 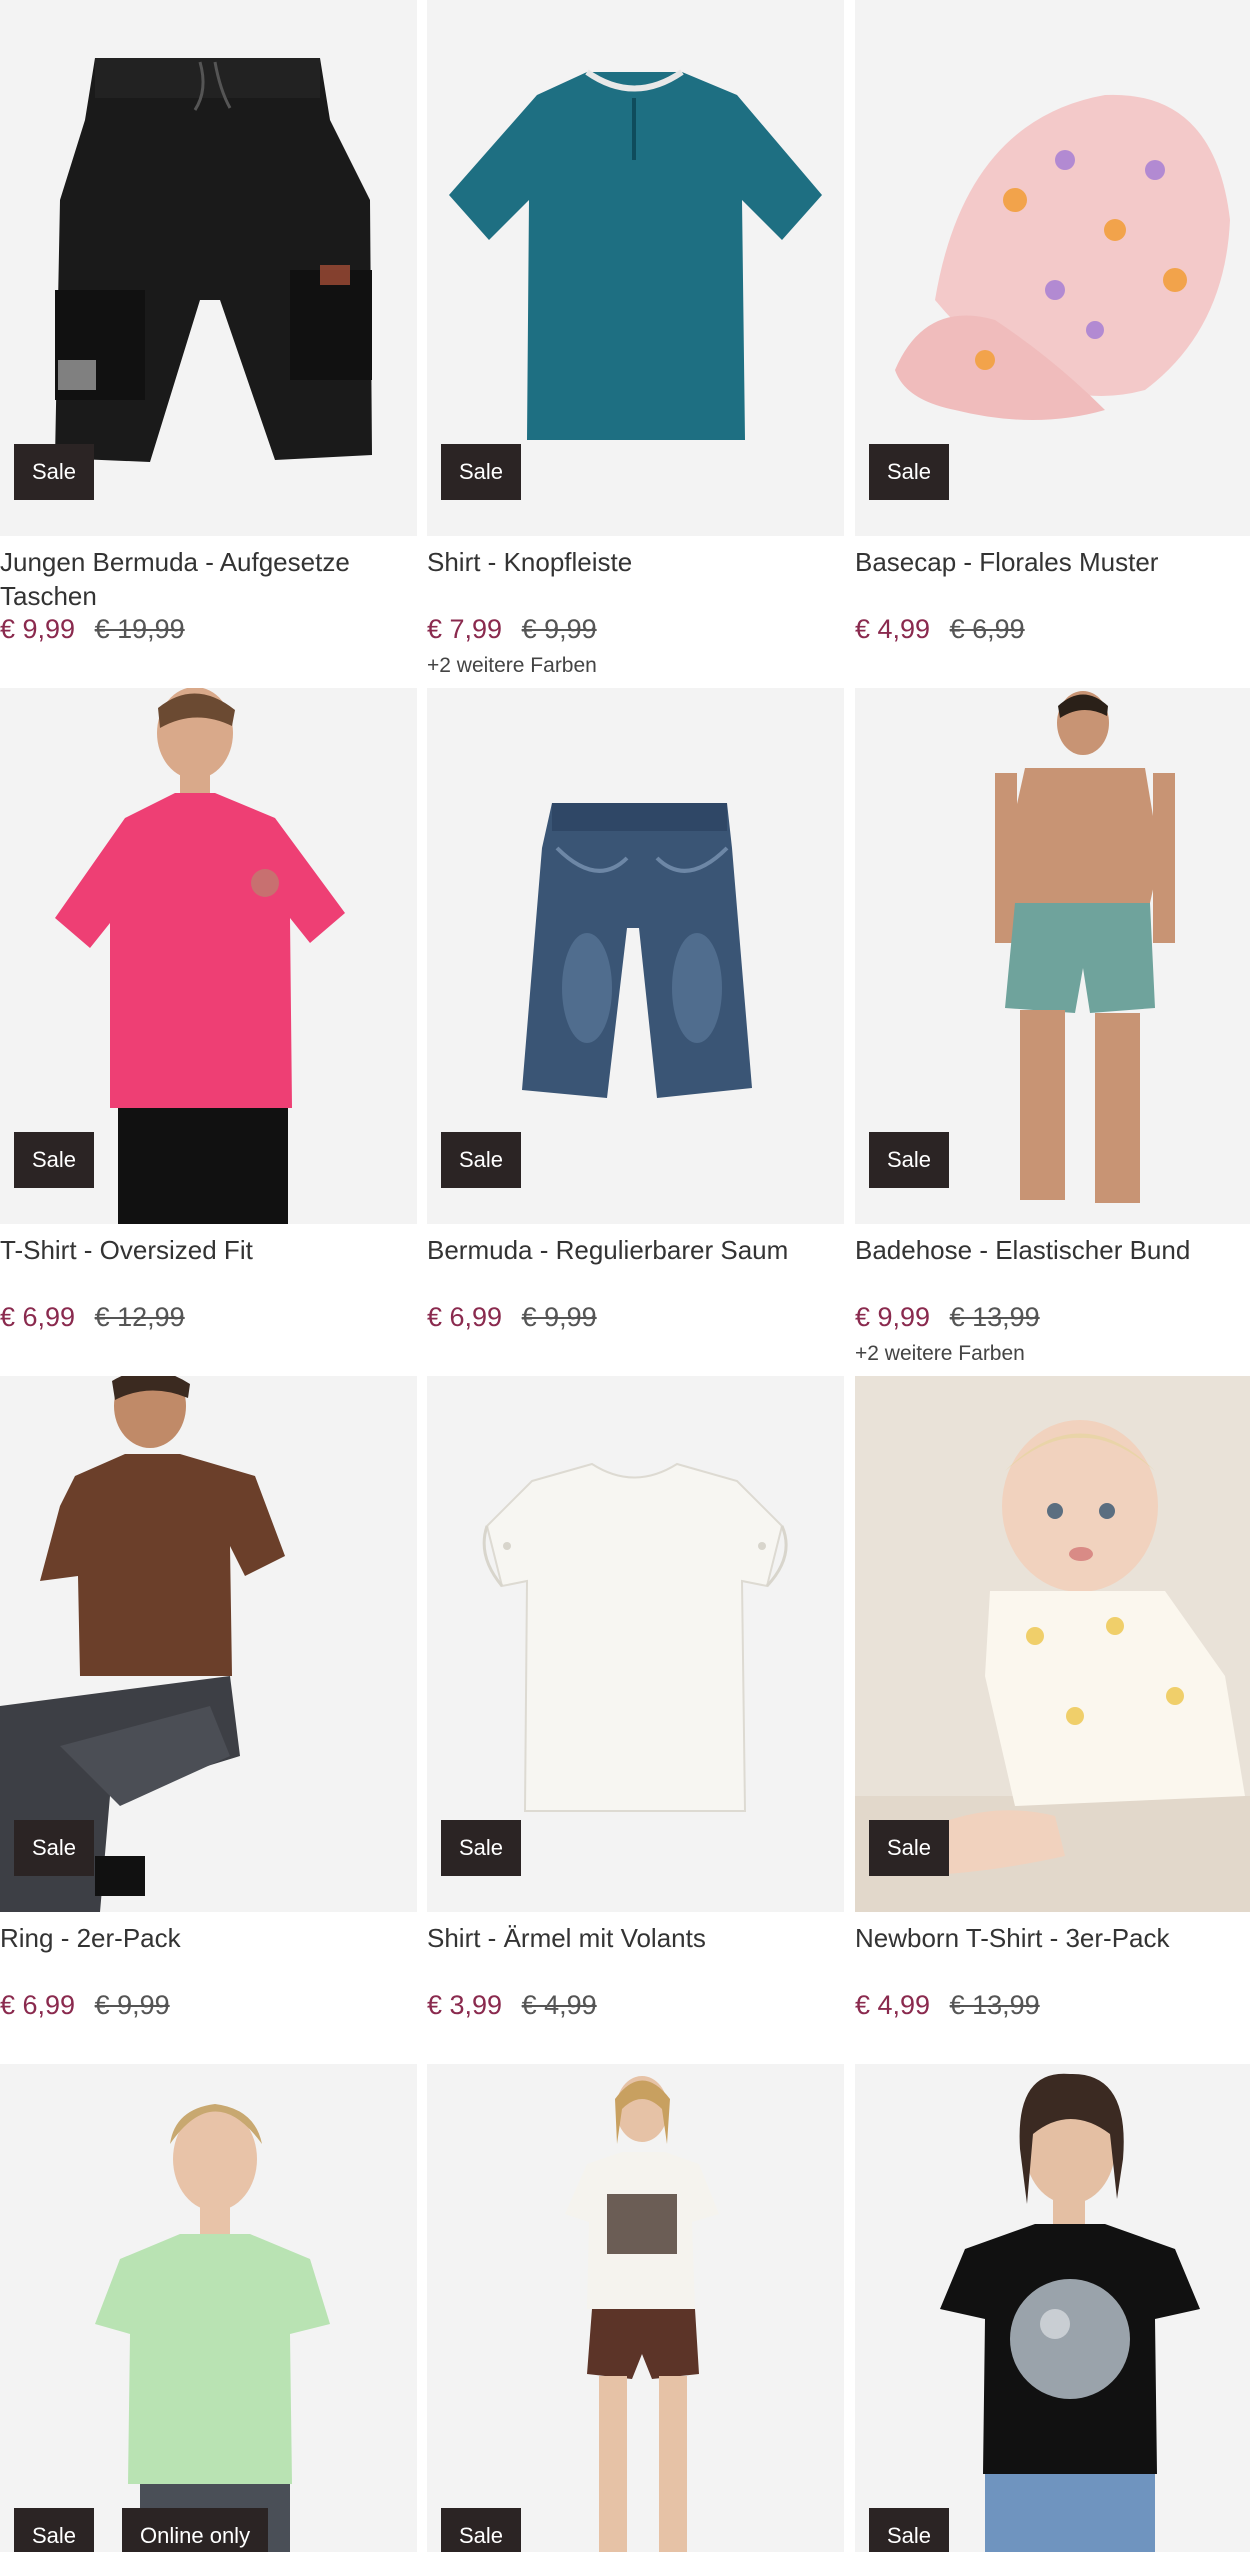 I want to click on product-card: Sale Online only, so click(x=208, y=2308).